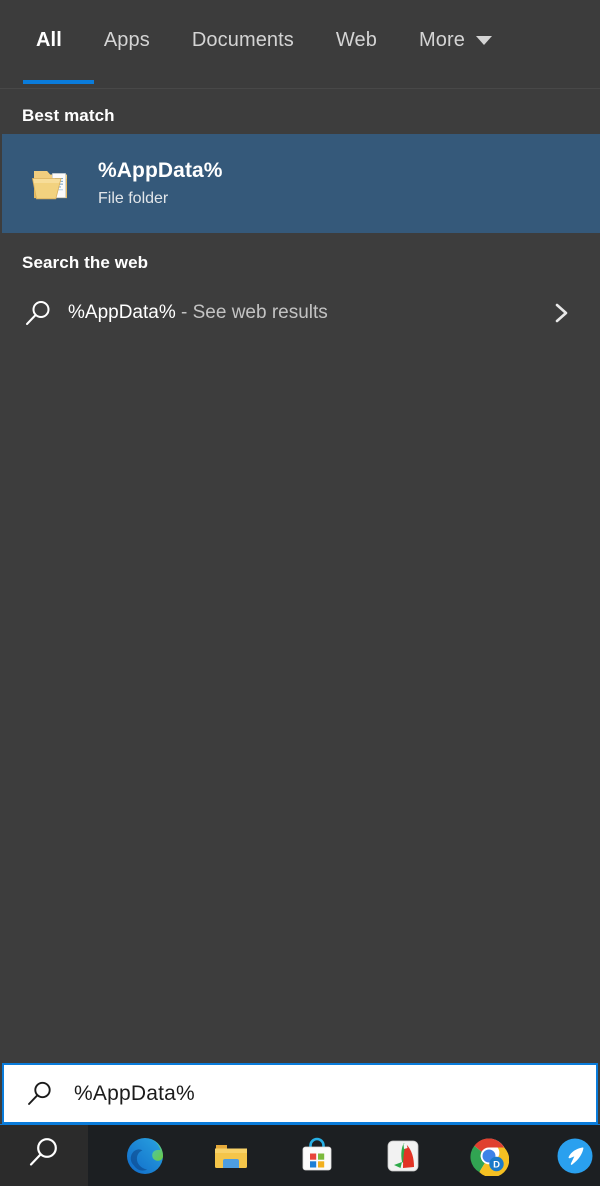 Image resolution: width=600 pixels, height=1186 pixels. I want to click on best-match-subtitle: File folder, so click(133, 198).